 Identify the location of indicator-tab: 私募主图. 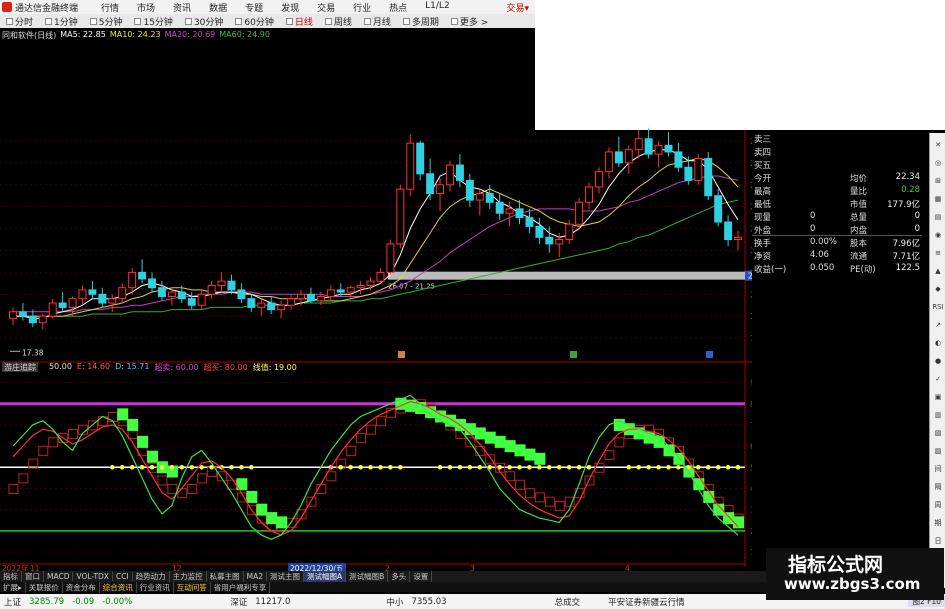
(225, 576).